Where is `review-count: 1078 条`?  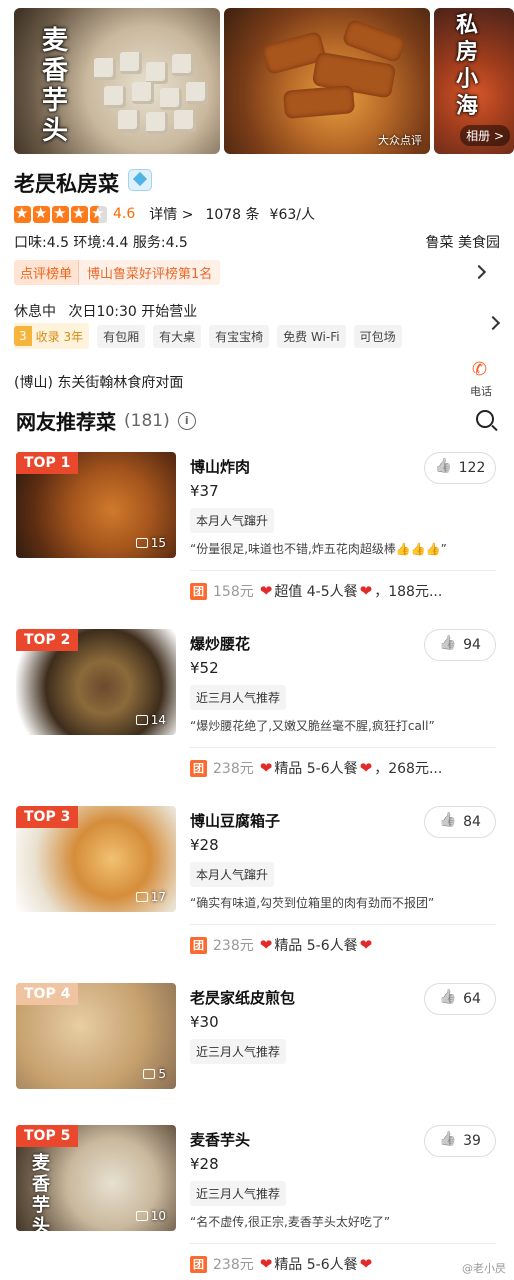
review-count: 1078 条 is located at coordinates (232, 214).